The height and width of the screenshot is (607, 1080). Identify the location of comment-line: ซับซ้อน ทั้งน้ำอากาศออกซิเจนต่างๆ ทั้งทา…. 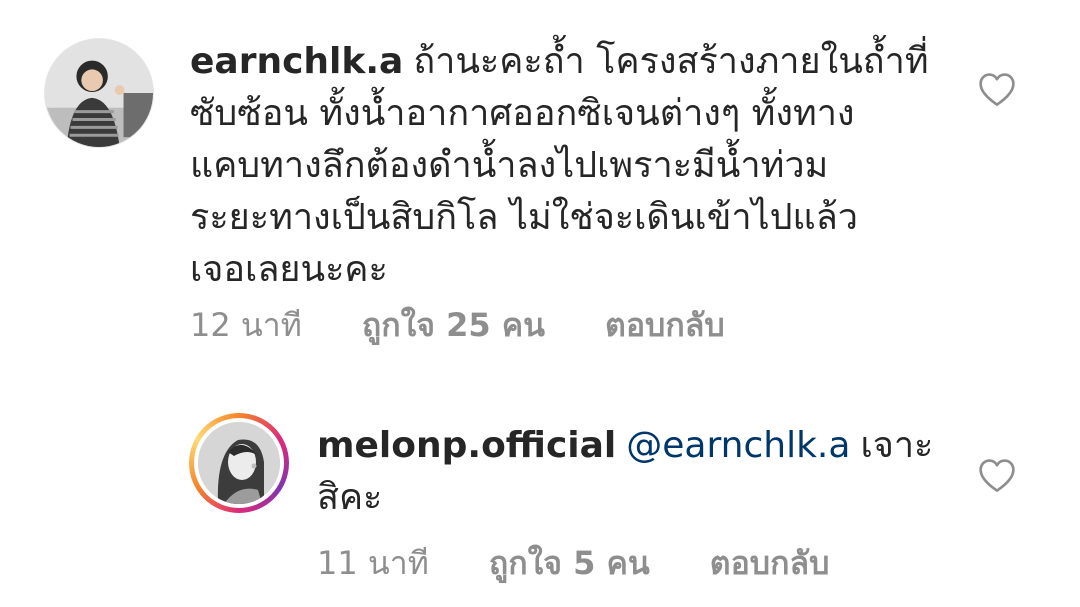
(522, 113).